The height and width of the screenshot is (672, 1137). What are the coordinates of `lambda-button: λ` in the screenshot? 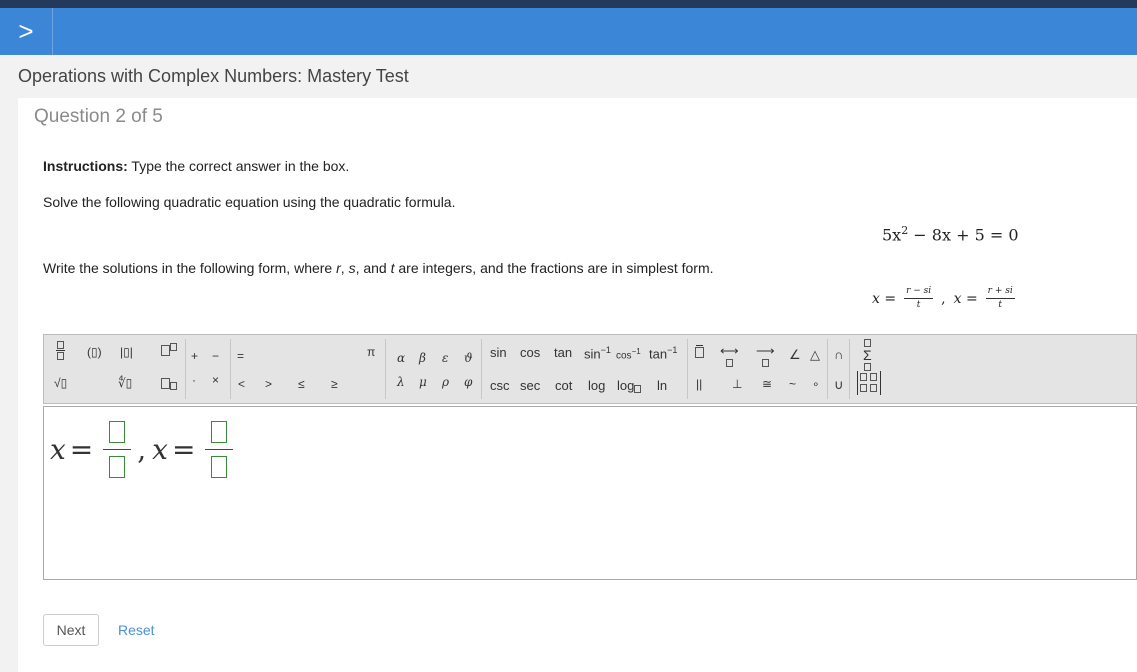 It's located at (401, 382).